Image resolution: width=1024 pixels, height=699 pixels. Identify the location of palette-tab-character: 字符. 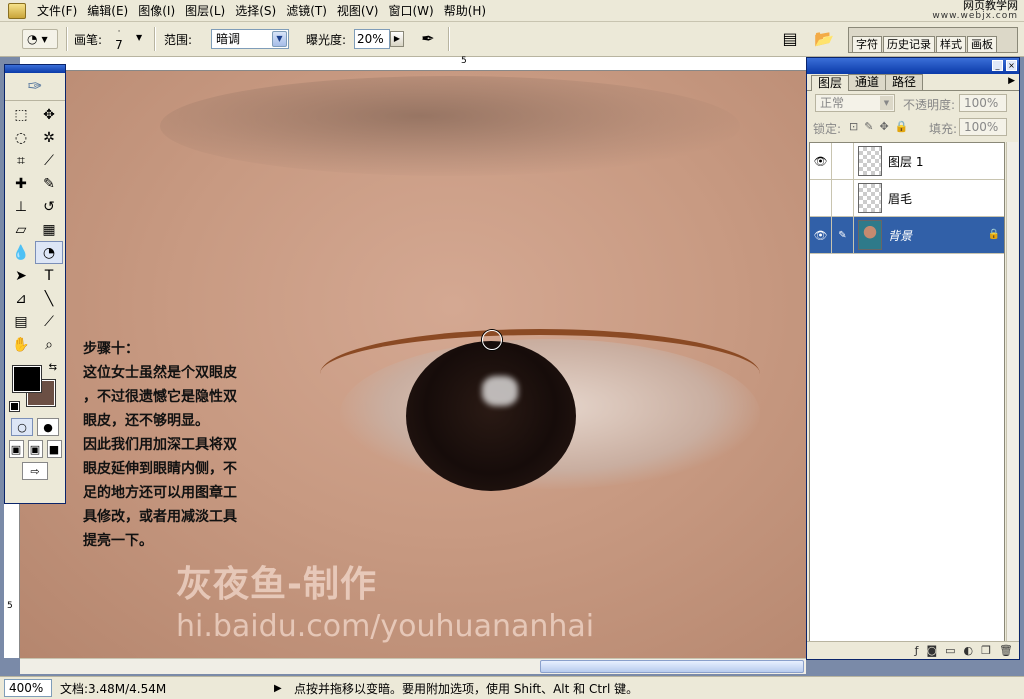
(867, 44).